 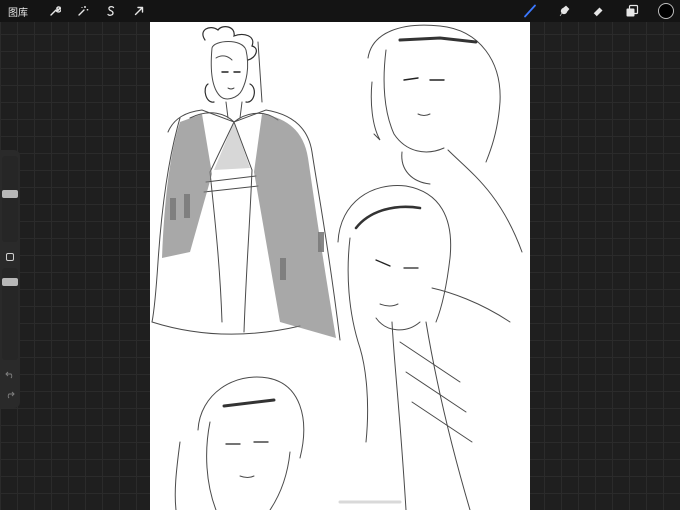 What do you see at coordinates (445, 138) in the screenshot?
I see `sketch-figure-girl` at bounding box center [445, 138].